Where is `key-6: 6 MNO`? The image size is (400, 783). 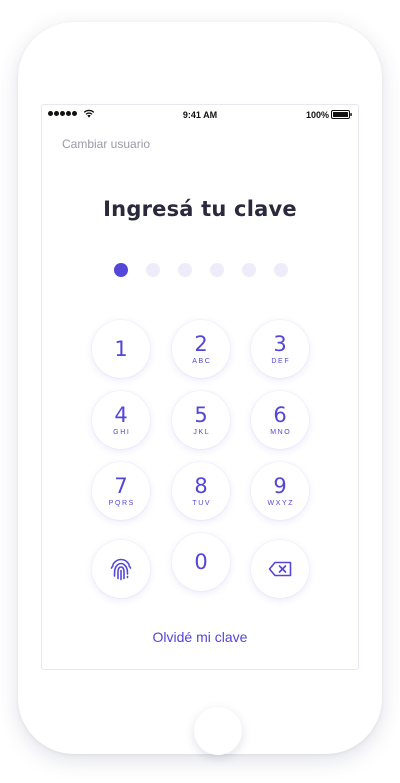 key-6: 6 MNO is located at coordinates (280, 420).